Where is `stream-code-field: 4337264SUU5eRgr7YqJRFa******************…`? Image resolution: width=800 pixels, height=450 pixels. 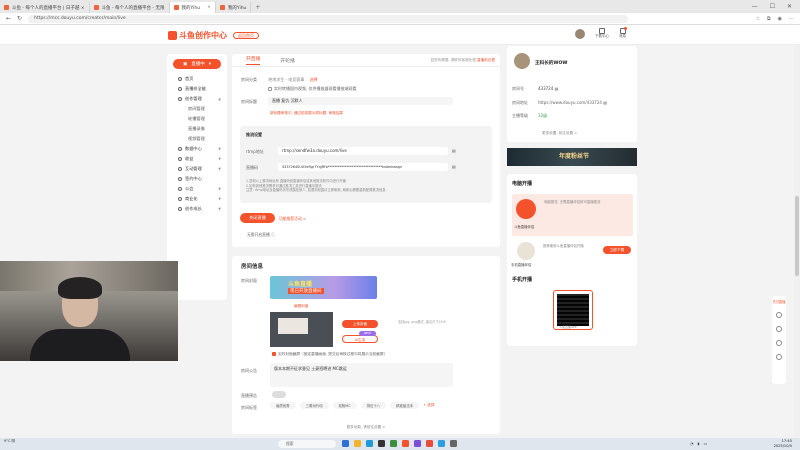 stream-code-field: 4337264SUU5eRgr7YqJRFa******************… is located at coordinates (363, 167).